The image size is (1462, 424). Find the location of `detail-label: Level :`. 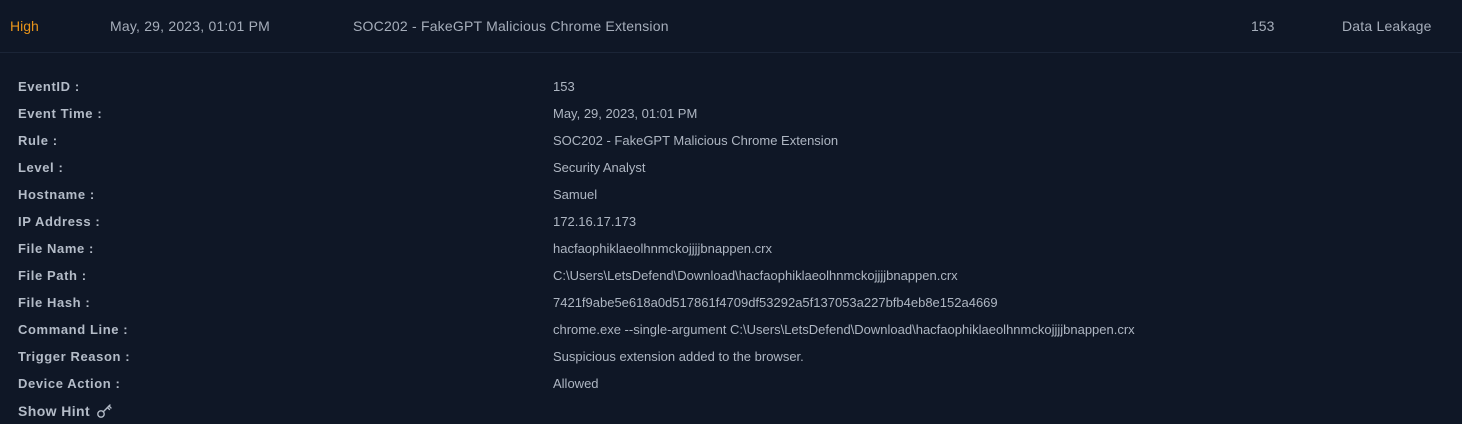

detail-label: Level : is located at coordinates (41, 167).